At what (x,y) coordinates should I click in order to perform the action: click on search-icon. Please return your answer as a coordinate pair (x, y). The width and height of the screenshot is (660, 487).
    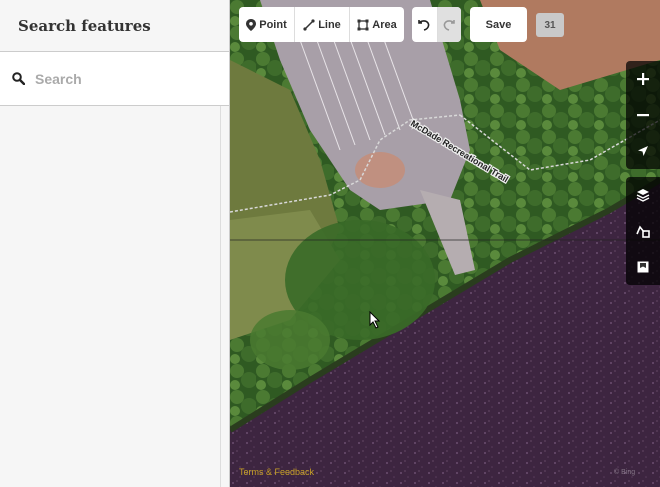
    Looking at the image, I should click on (18, 78).